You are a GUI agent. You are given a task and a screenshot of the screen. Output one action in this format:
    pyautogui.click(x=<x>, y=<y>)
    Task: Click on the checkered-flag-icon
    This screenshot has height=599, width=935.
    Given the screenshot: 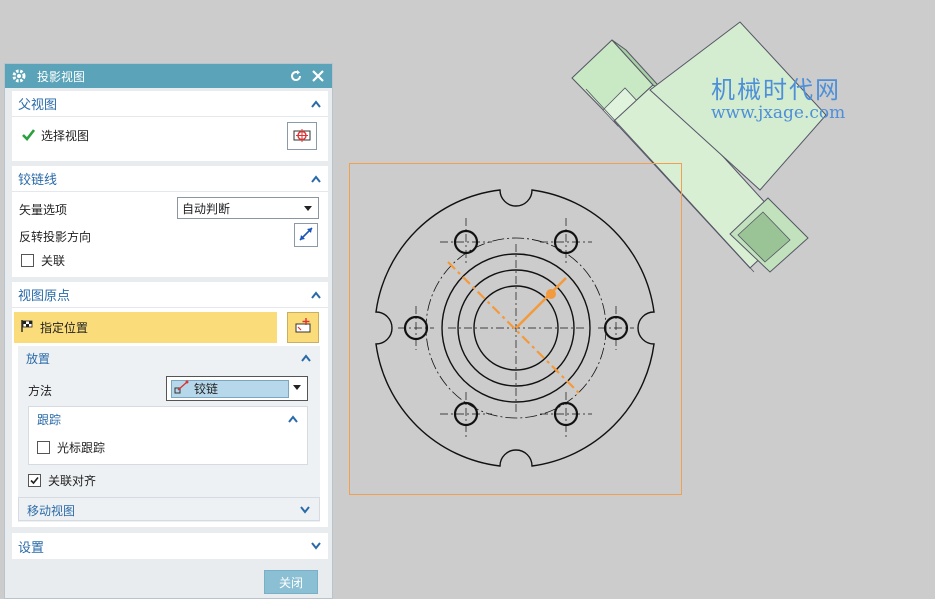 What is the action you would take?
    pyautogui.click(x=27, y=327)
    